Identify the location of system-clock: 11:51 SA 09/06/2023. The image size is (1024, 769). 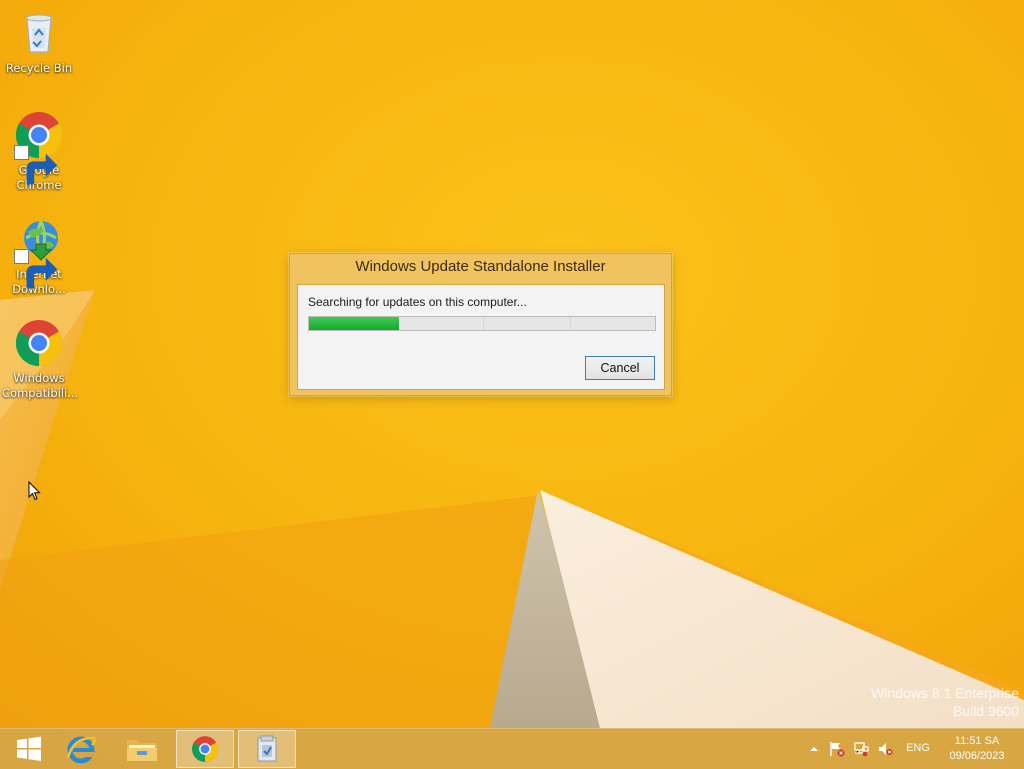
(977, 749).